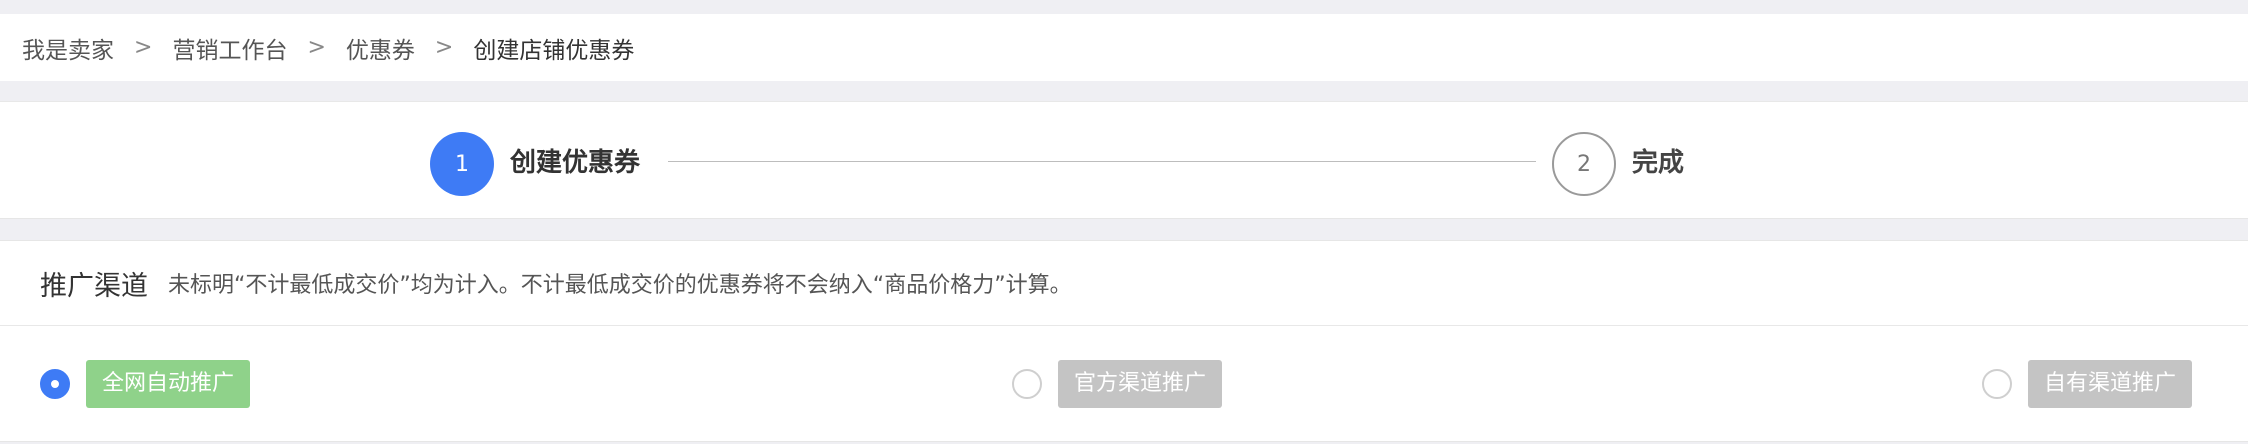 The height and width of the screenshot is (444, 2248). I want to click on auto-promotion-button: 全网自动推广, so click(168, 384).